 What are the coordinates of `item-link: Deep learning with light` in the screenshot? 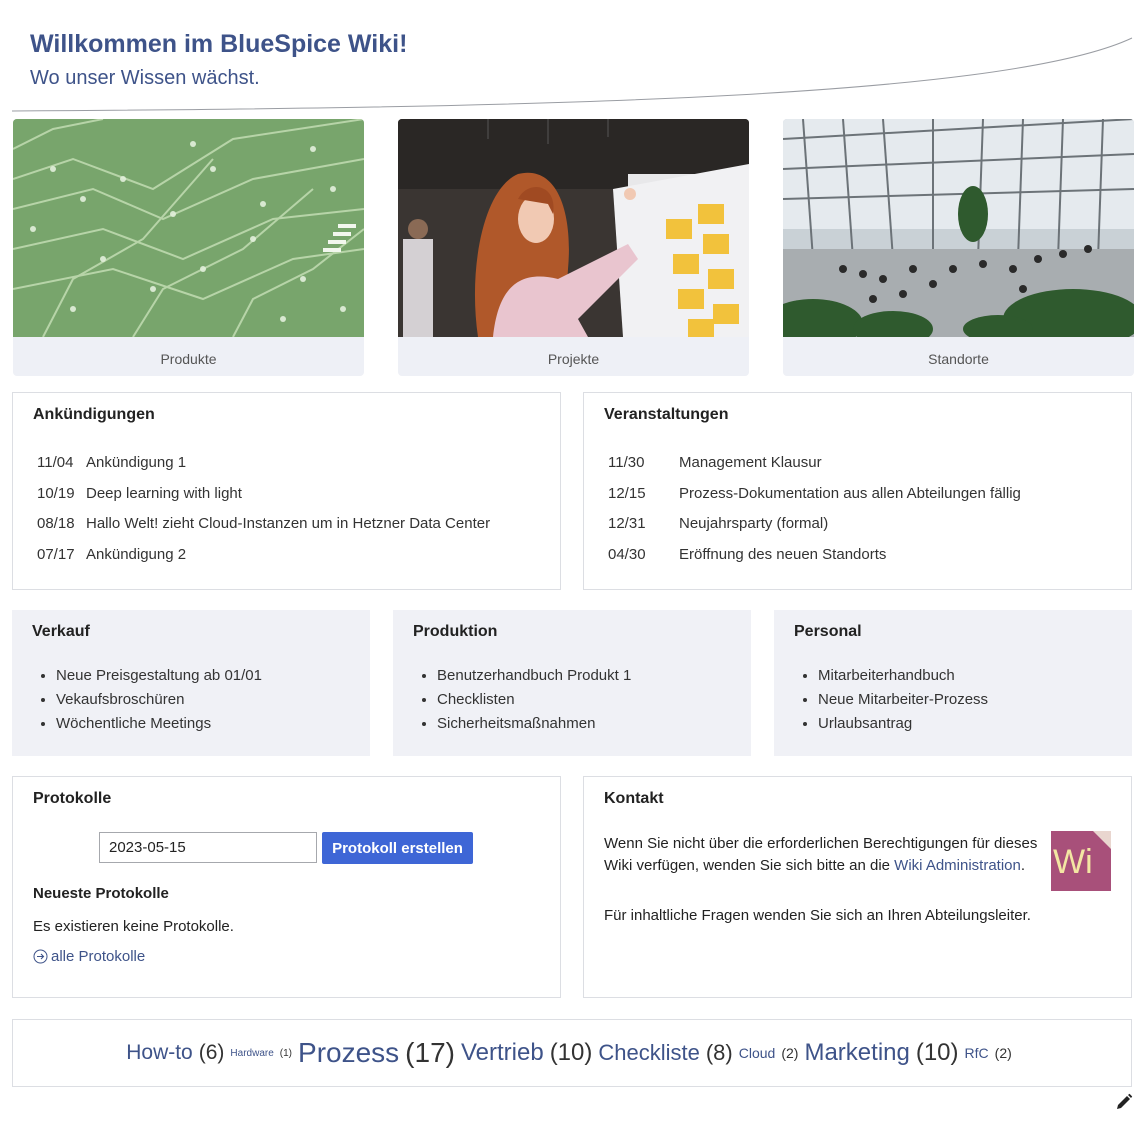 It's located at (164, 494).